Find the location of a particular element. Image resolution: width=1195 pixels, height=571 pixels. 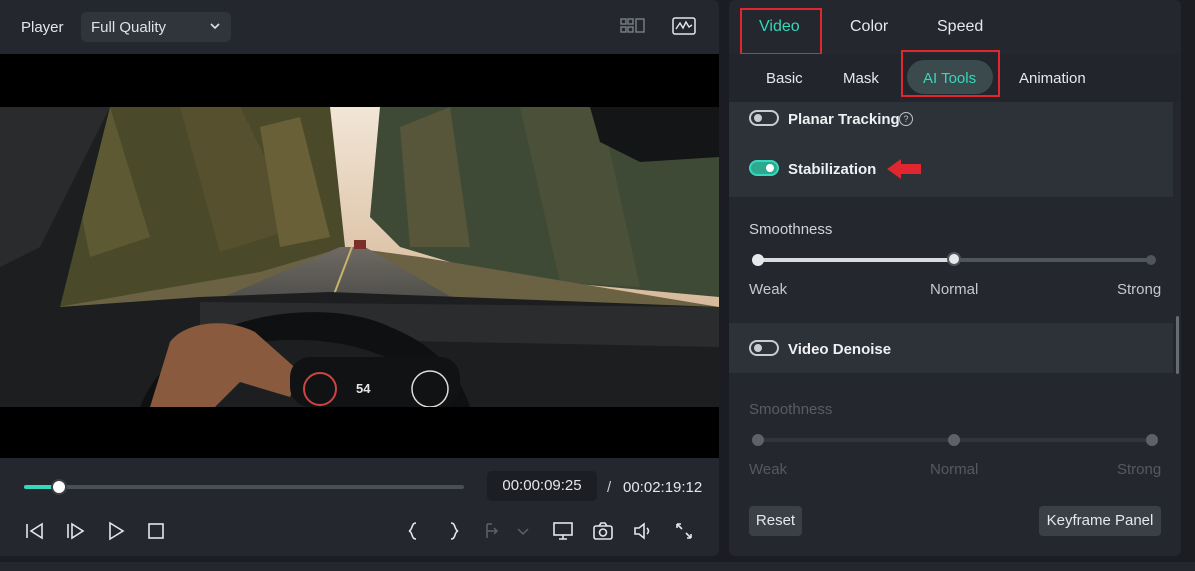

video-denoise-label: Video Denoise is located at coordinates (840, 349).